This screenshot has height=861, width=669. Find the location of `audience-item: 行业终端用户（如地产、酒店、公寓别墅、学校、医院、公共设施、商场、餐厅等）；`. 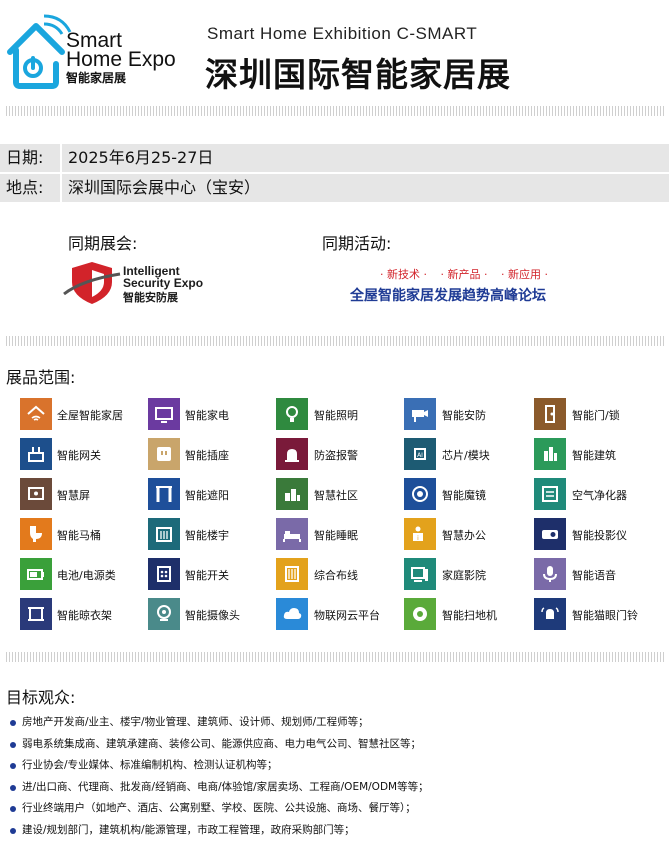

audience-item: 行业终端用户（如地产、酒店、公寓别墅、学校、医院、公共设施、商场、餐厅等）； is located at coordinates (218, 809).